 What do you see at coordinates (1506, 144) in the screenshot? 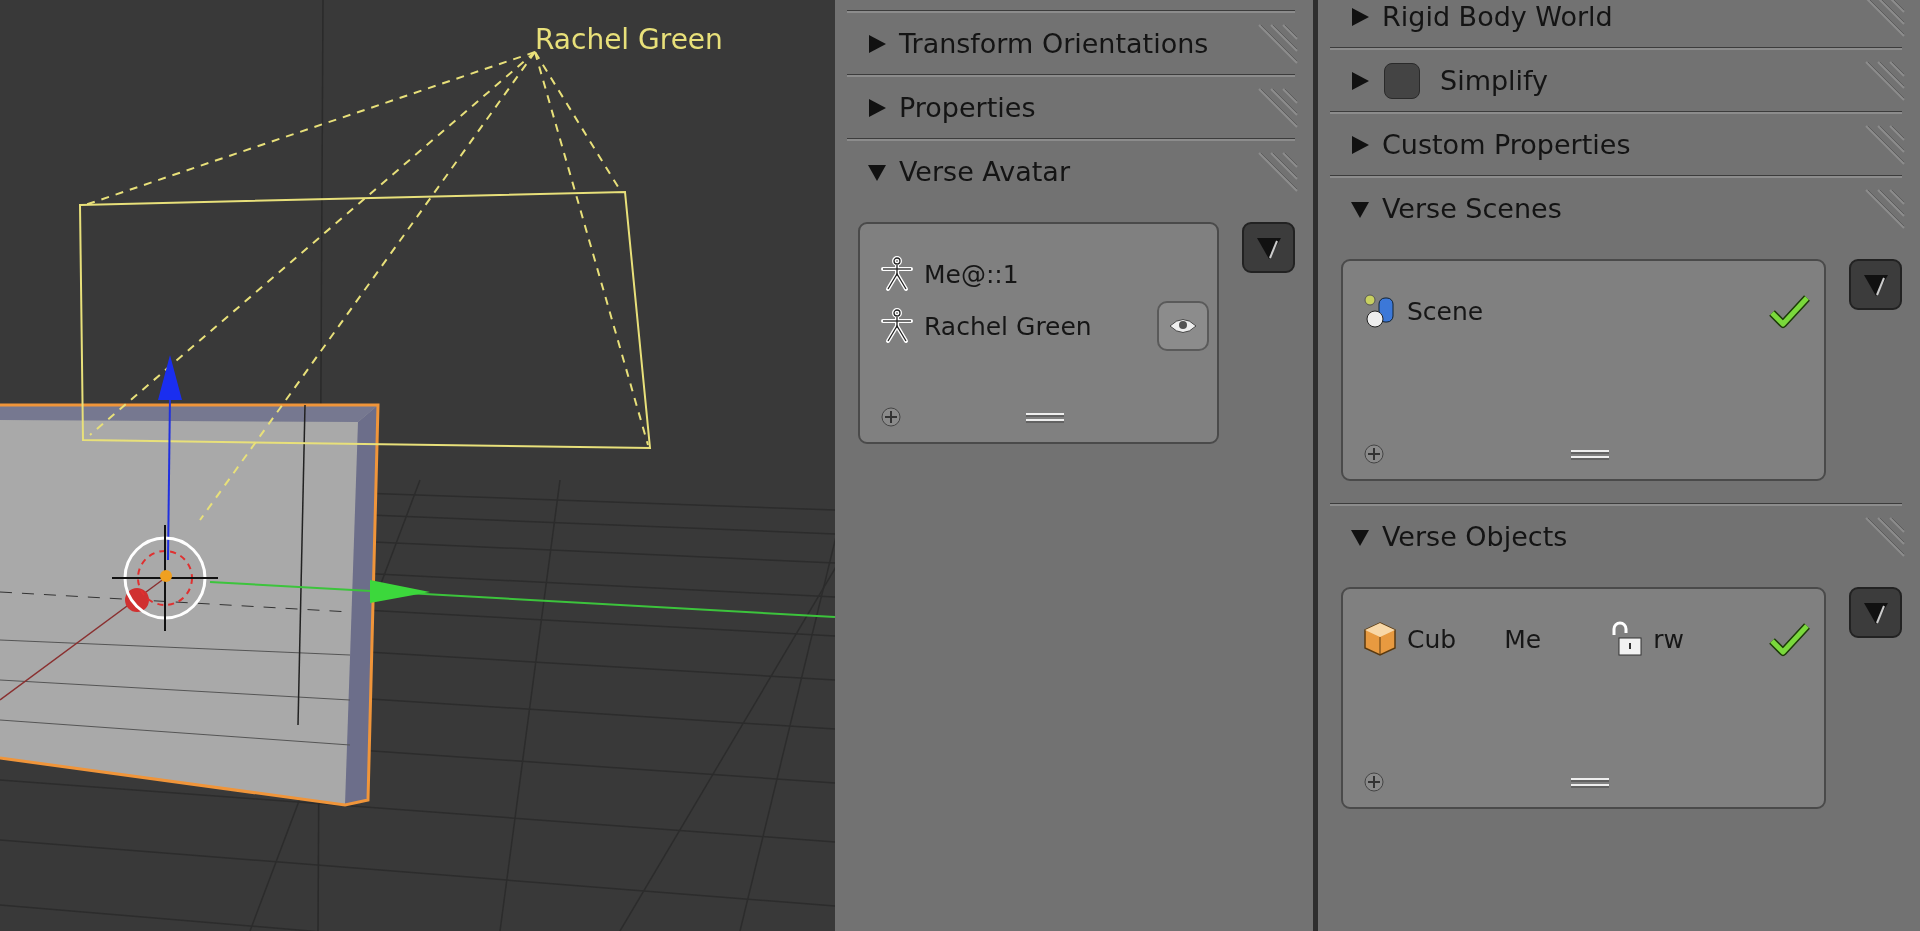
I see `panel-title: Custom Properties` at bounding box center [1506, 144].